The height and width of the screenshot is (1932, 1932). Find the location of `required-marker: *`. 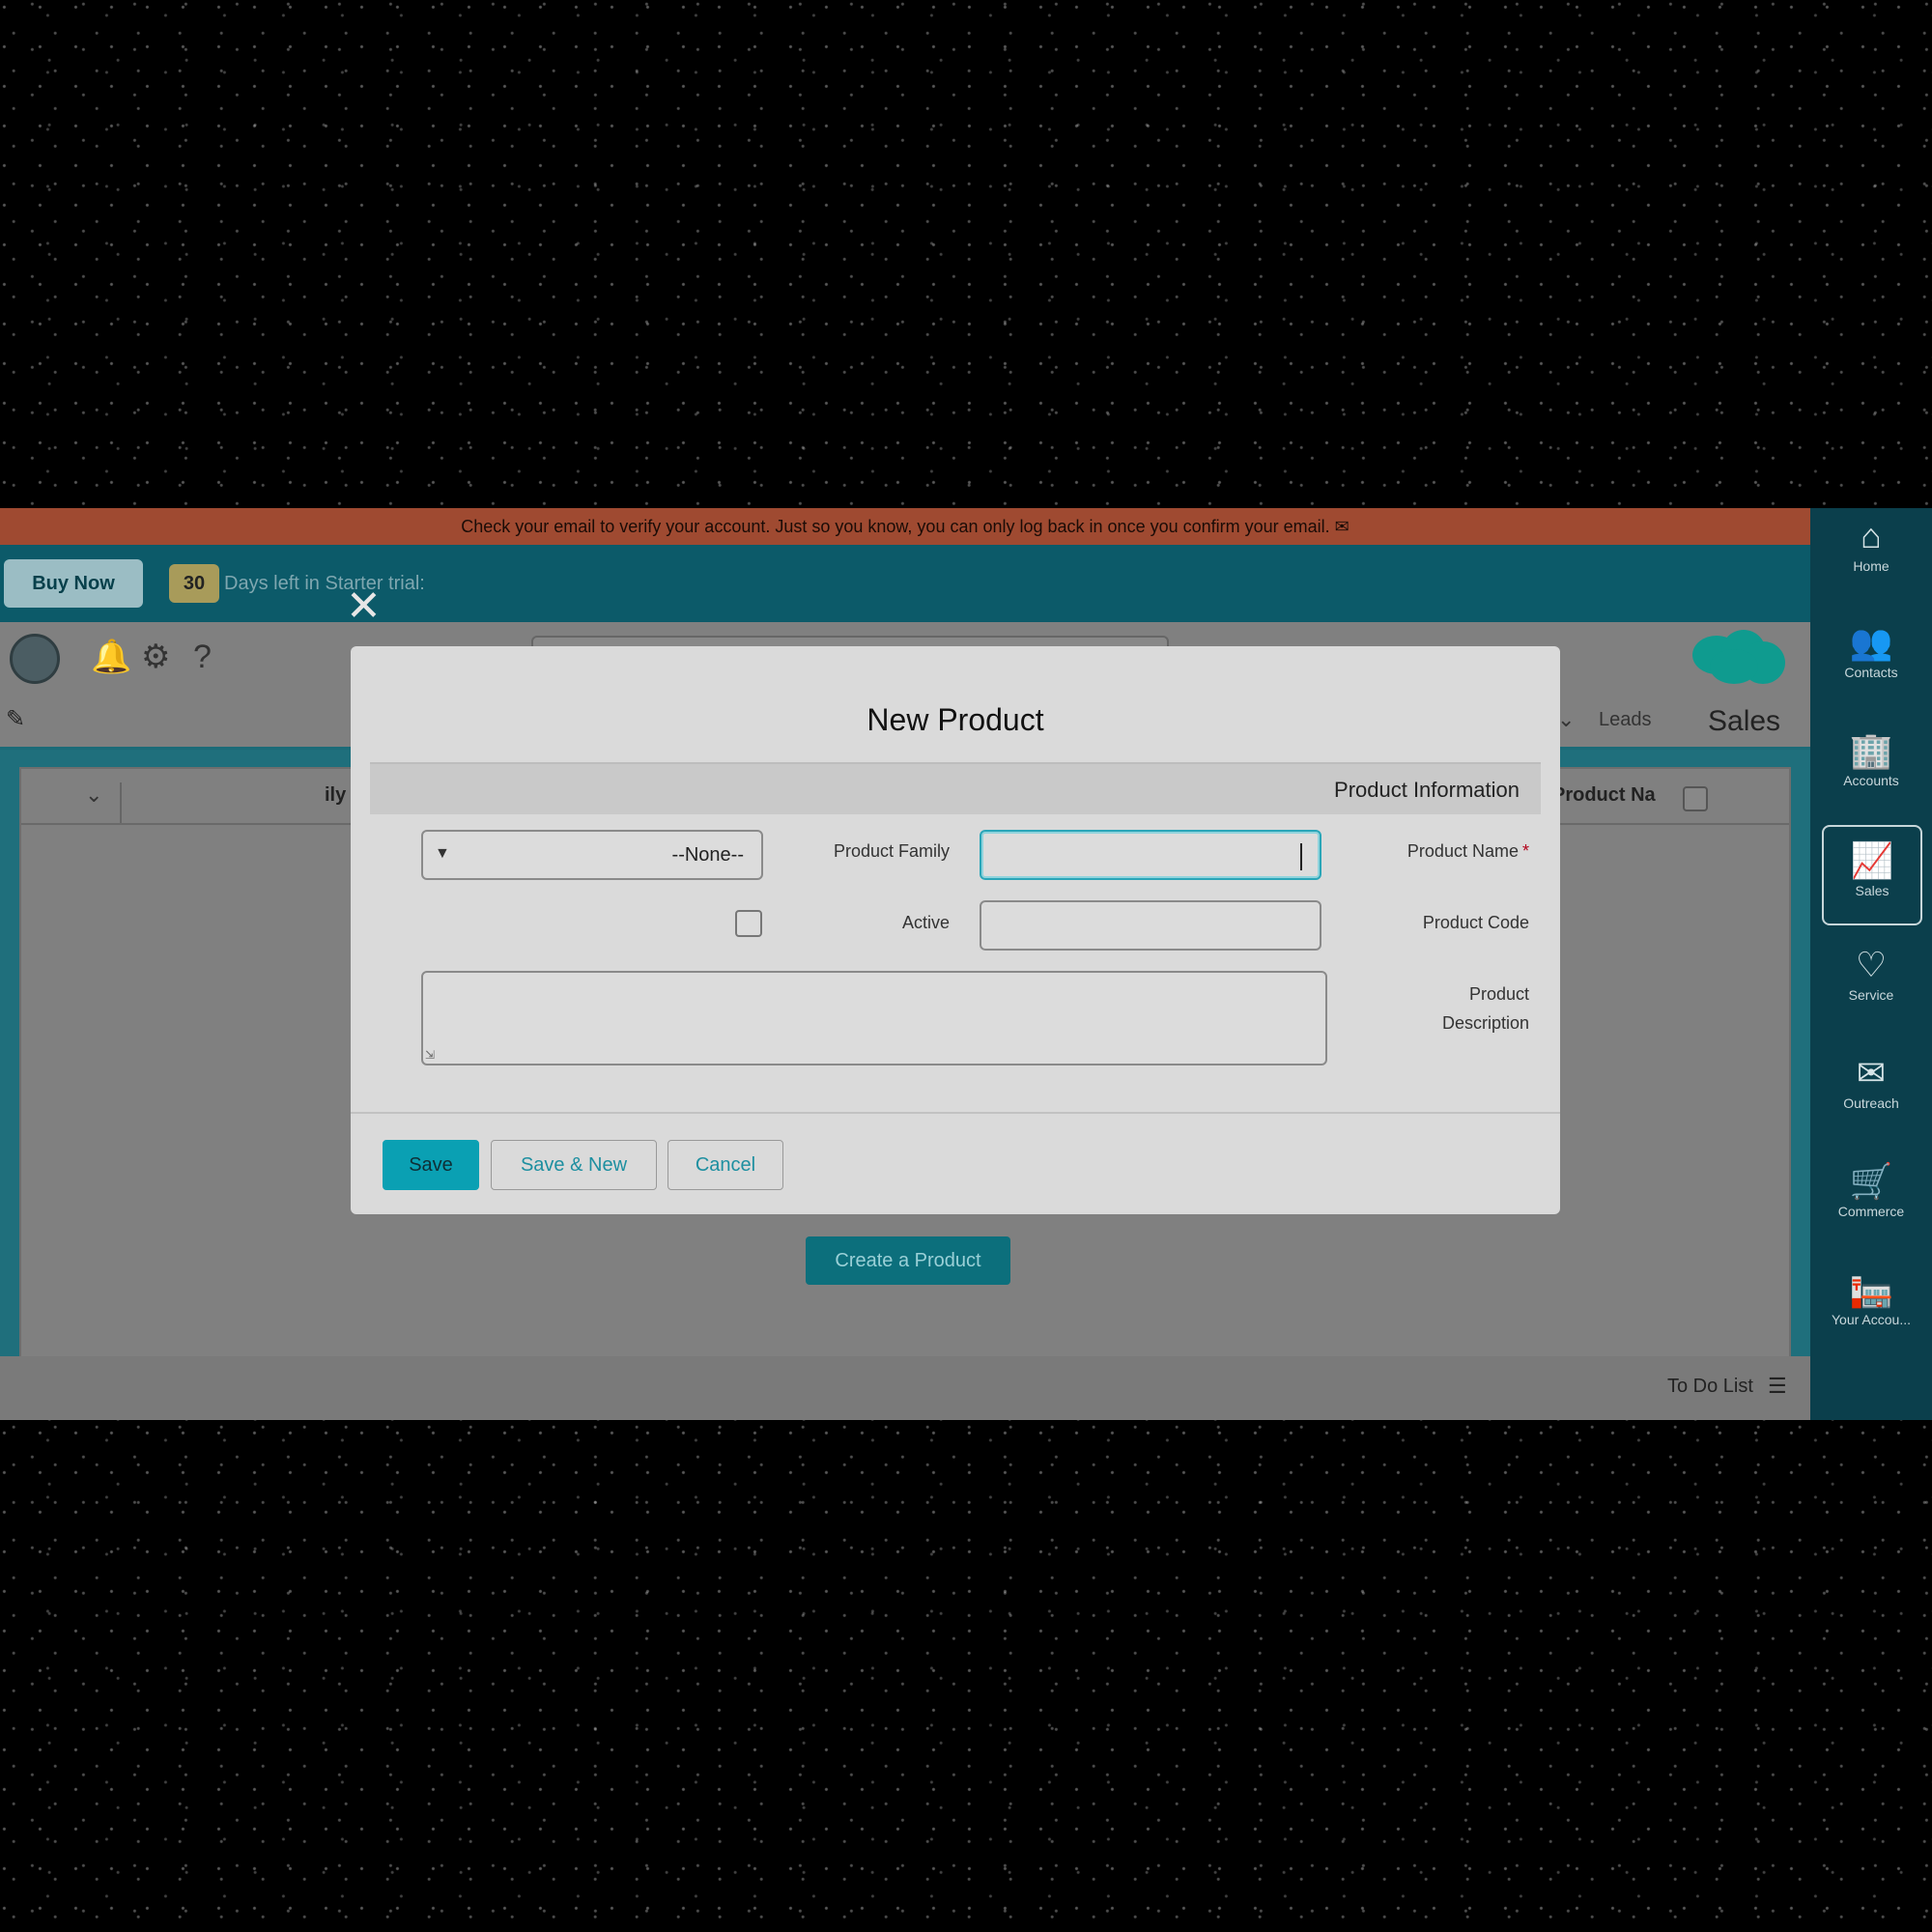

required-marker: * is located at coordinates (1525, 851).